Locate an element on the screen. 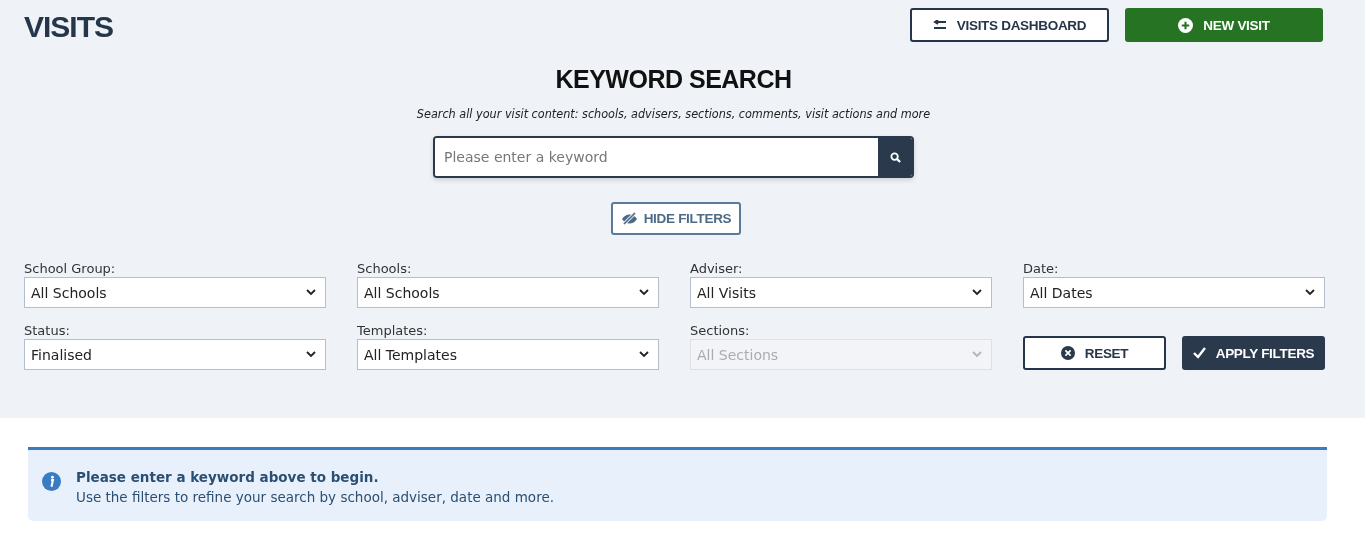 The image size is (1365, 537). eye-slash-icon is located at coordinates (629, 218).